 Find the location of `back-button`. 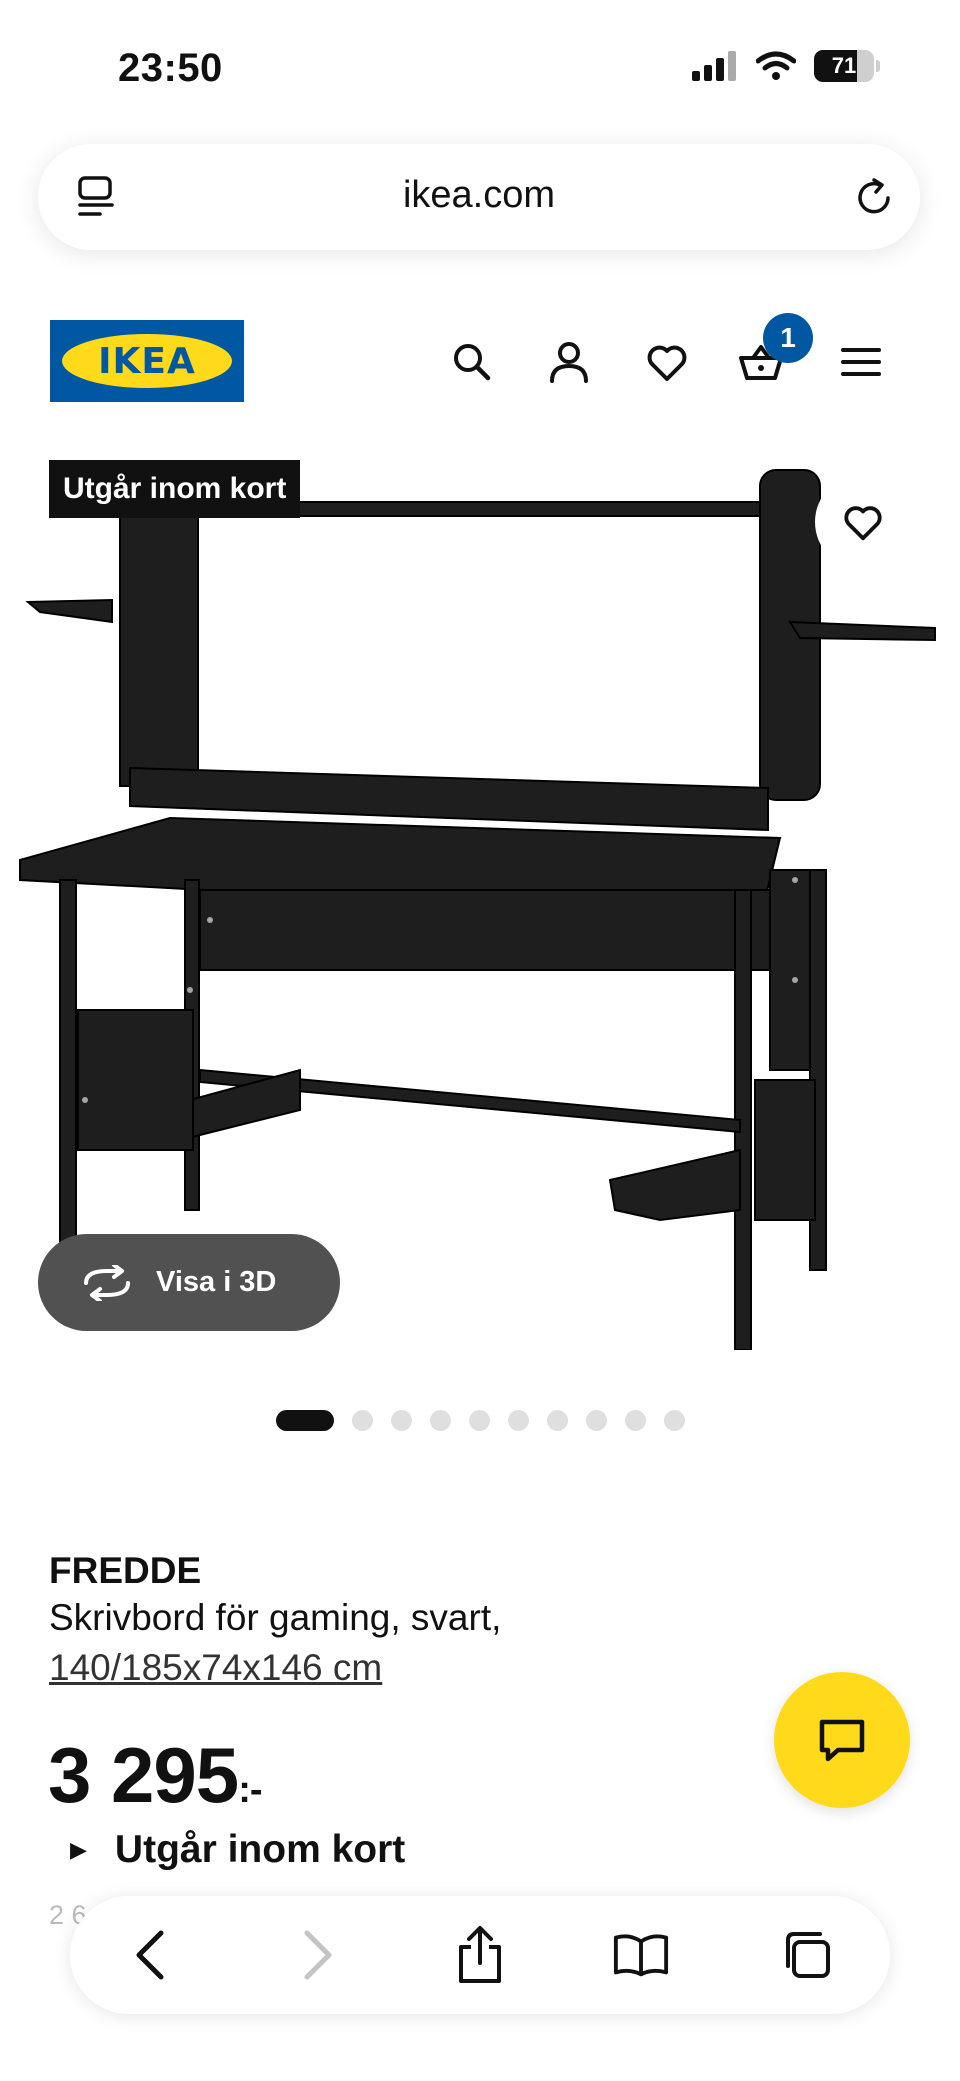

back-button is located at coordinates (151, 1955).